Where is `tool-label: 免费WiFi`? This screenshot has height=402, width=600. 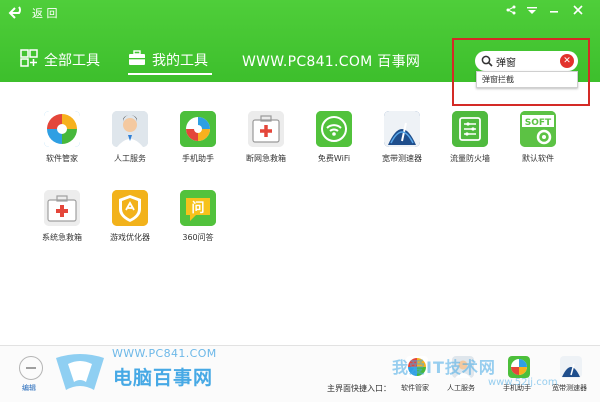 tool-label: 免费WiFi is located at coordinates (334, 158).